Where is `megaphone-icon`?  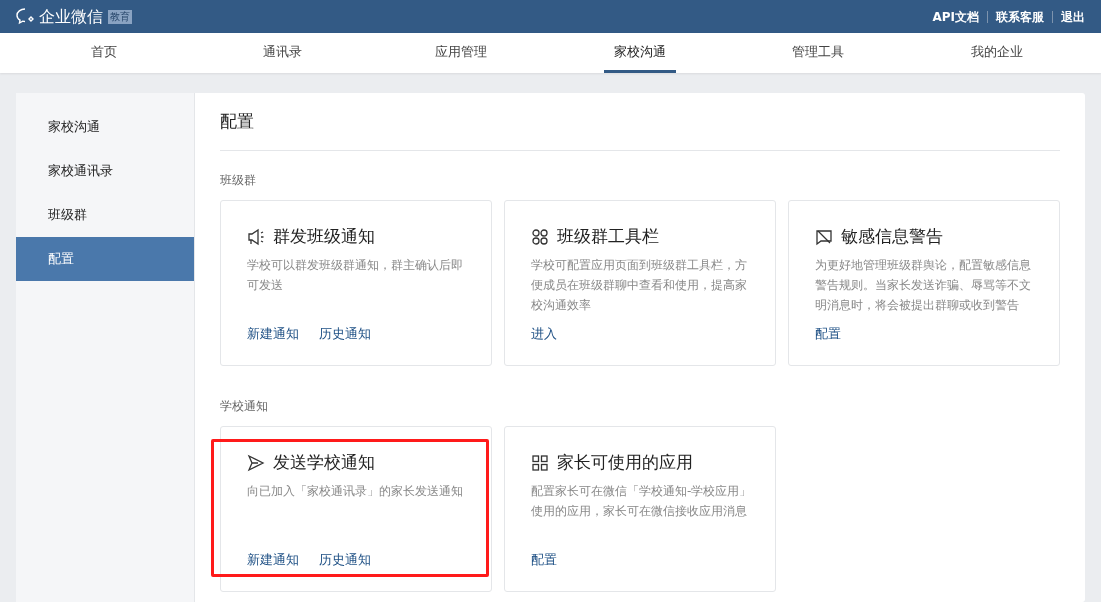 megaphone-icon is located at coordinates (256, 237).